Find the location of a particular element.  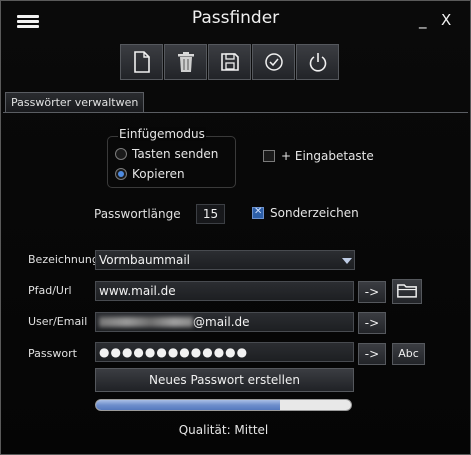

generate-password-button: Neues Passwort erstellen is located at coordinates (224, 380).